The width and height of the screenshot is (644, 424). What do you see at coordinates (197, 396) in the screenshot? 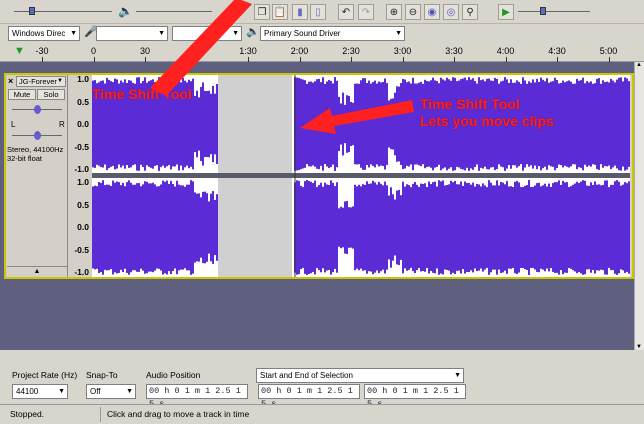
I see `audio-position-field: 00 h 0 1 m 1 2.5 1 5 s` at bounding box center [197, 396].